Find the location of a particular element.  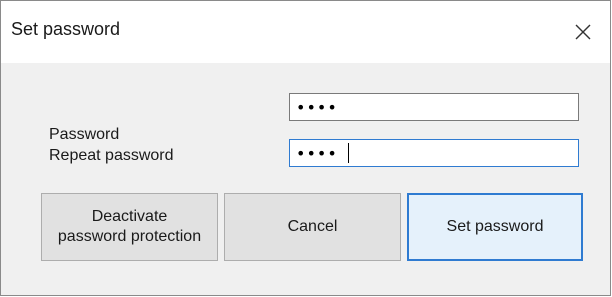

close-icon is located at coordinates (583, 32).